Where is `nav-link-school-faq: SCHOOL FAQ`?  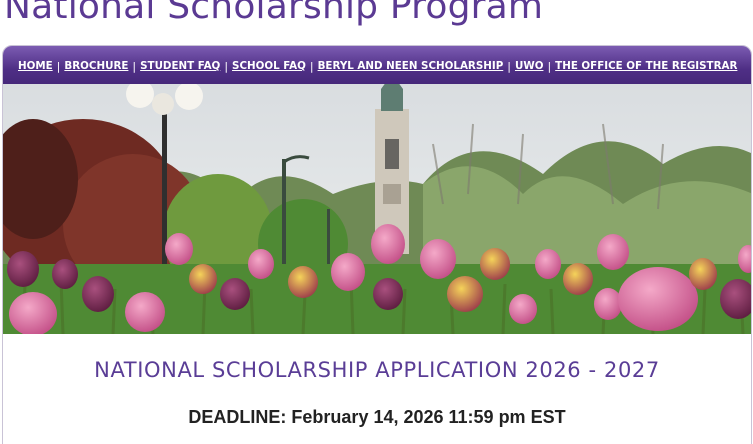 nav-link-school-faq: SCHOOL FAQ is located at coordinates (269, 66).